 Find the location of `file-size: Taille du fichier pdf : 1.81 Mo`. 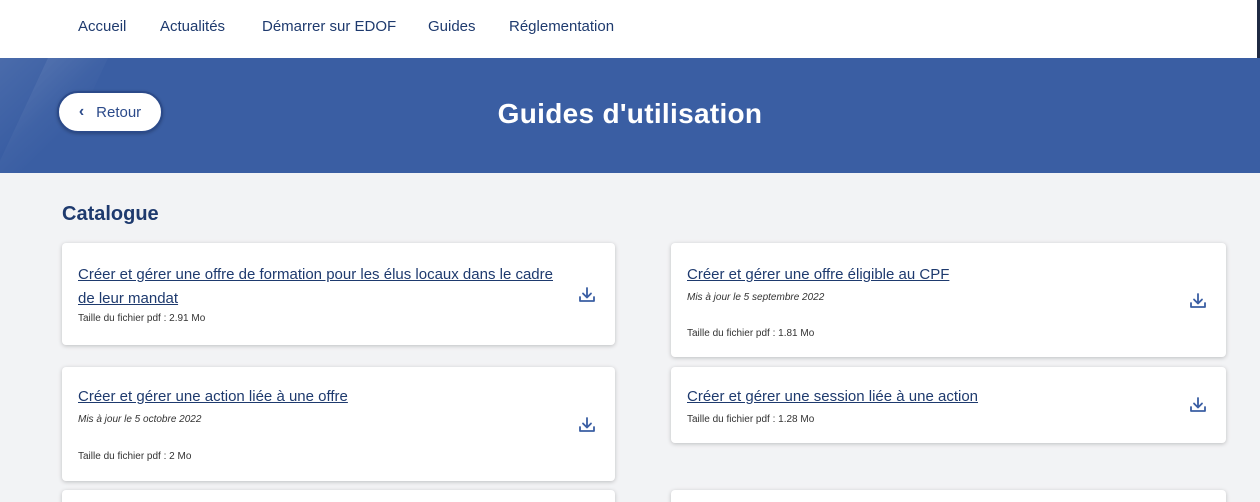

file-size: Taille du fichier pdf : 1.81 Mo is located at coordinates (751, 333).